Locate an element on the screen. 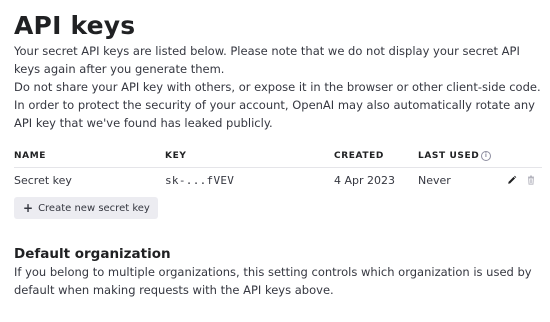  key-actions-cell is located at coordinates (524, 180).